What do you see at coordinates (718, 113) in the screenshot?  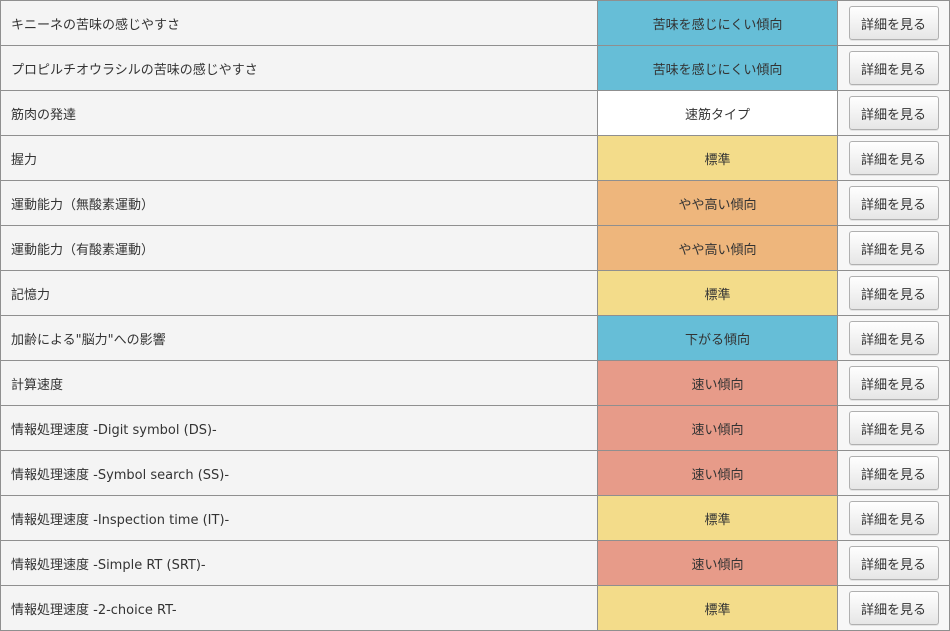 I see `result-cell: 速筋タイプ` at bounding box center [718, 113].